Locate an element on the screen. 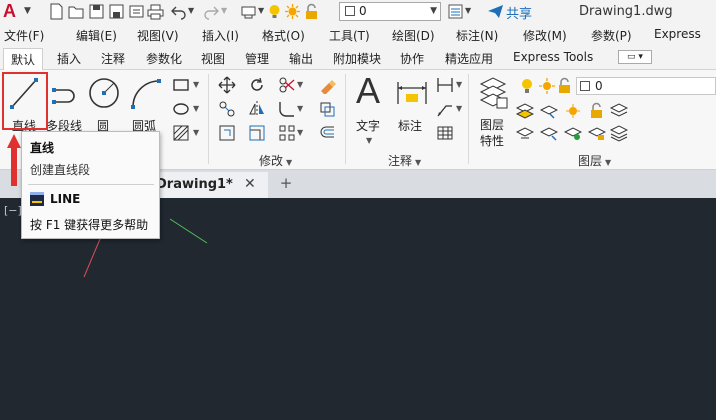 Image resolution: width=716 pixels, height=420 pixels. layer-unlock-all-icon is located at coordinates (597, 133).